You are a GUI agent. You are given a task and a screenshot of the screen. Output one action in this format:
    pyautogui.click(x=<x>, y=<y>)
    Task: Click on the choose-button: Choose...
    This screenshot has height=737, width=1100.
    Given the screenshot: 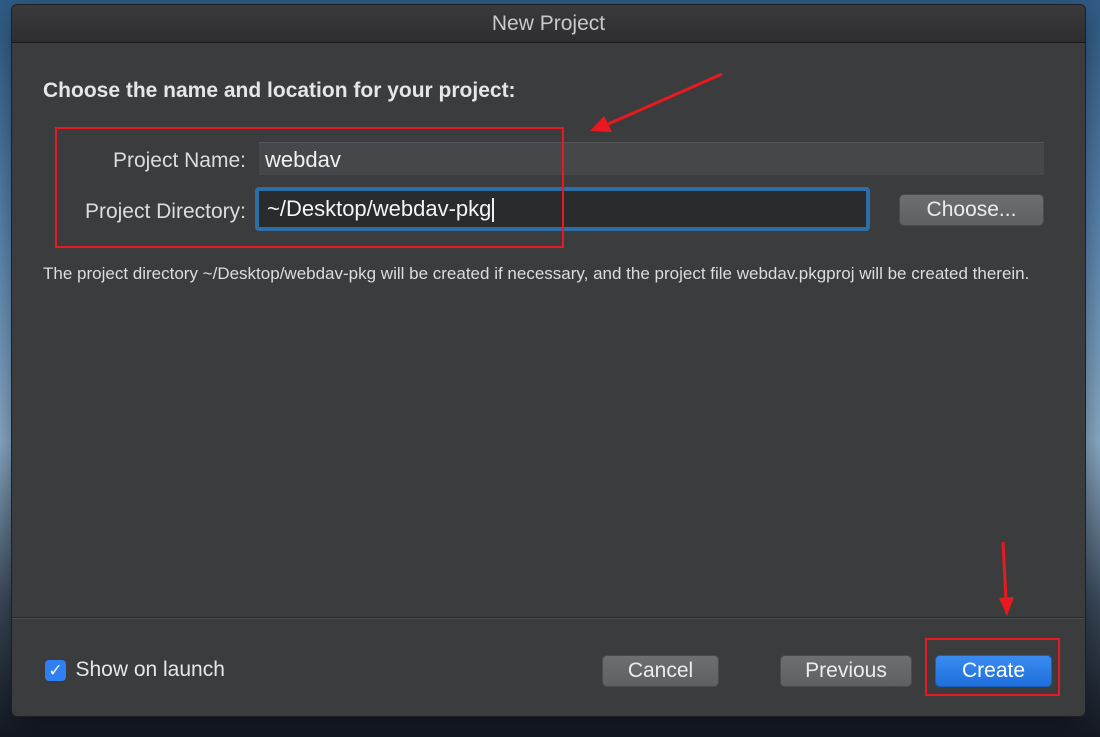 What is the action you would take?
    pyautogui.click(x=971, y=210)
    